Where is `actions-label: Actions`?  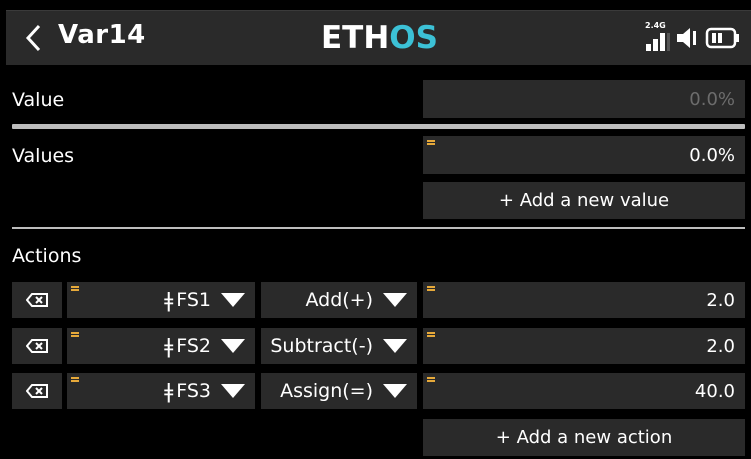
actions-label: Actions is located at coordinates (47, 256).